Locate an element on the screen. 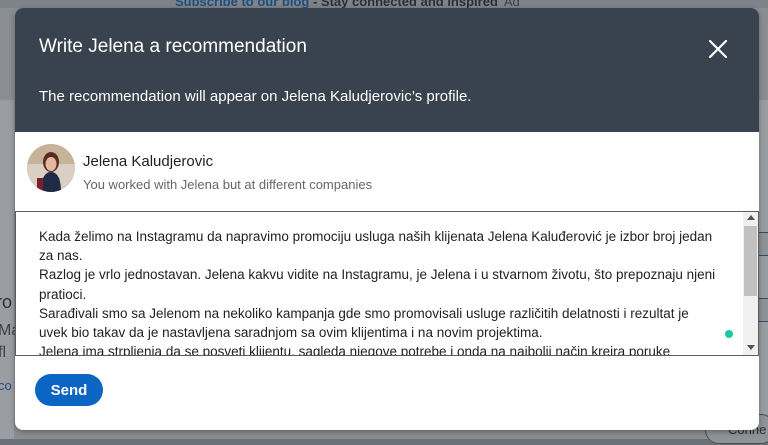  close-icon is located at coordinates (718, 49).